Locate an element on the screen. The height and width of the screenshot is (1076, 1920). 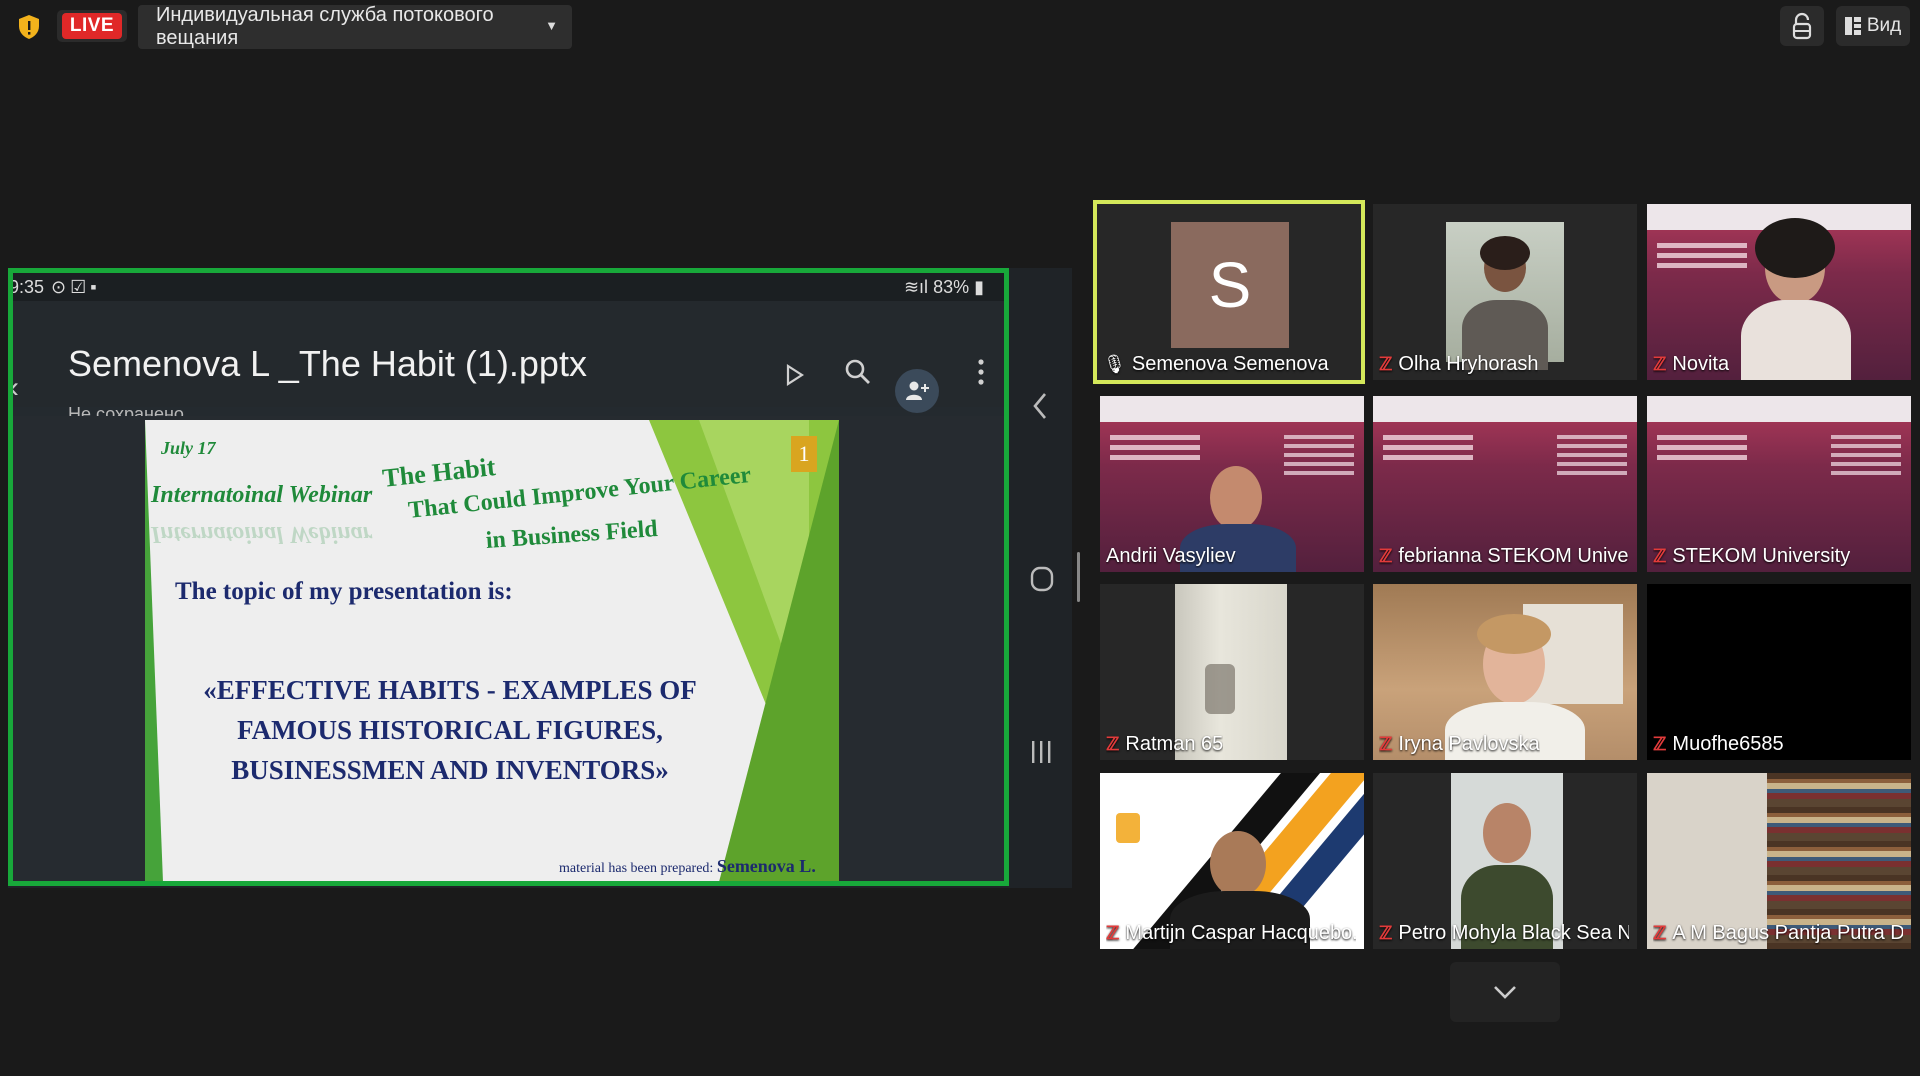
avatar-letter: S is located at coordinates (1230, 285).